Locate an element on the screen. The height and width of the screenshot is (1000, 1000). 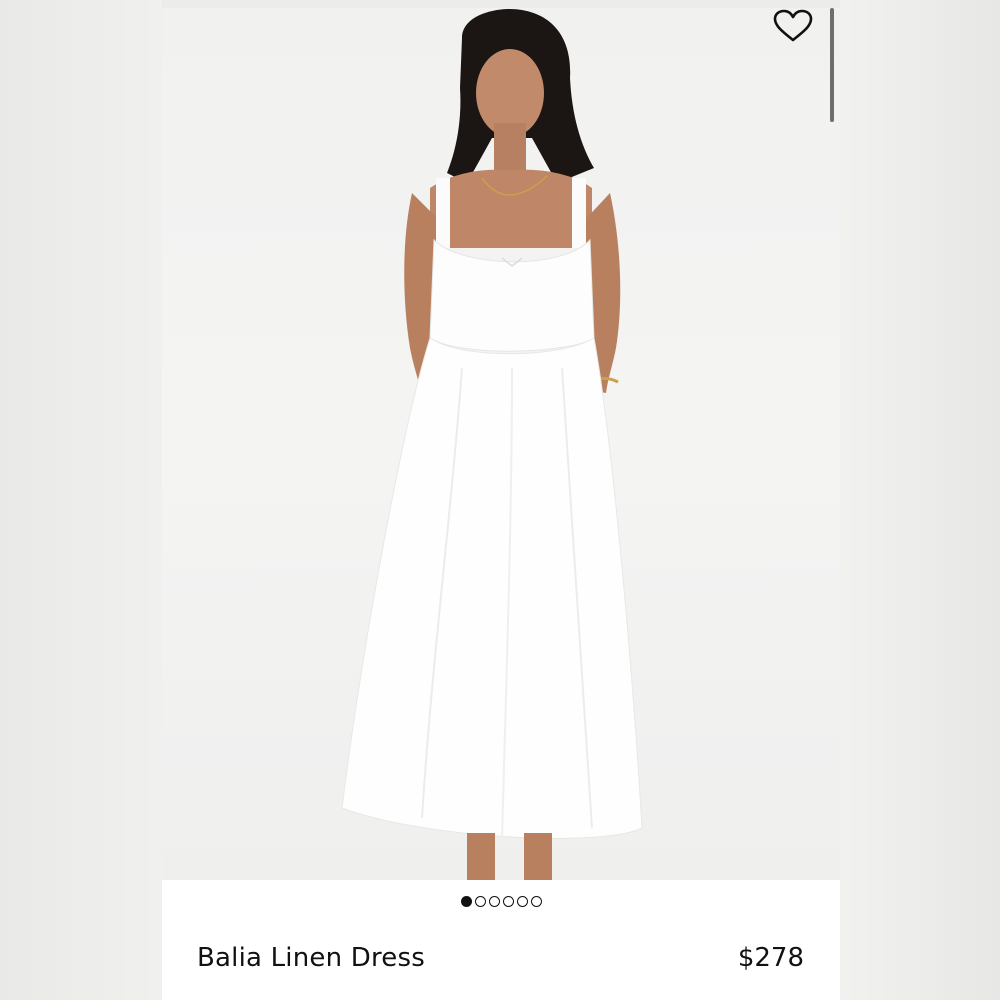
scrollbar is located at coordinates (832, 65).